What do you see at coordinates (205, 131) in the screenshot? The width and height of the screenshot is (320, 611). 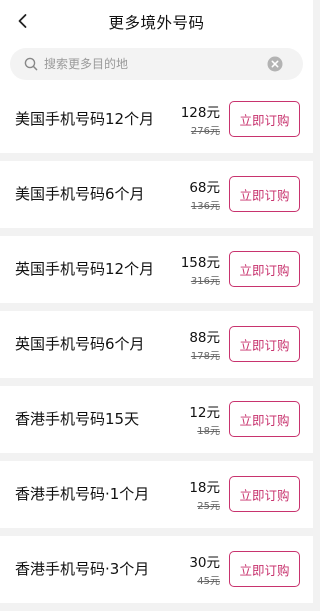 I see `original-price: 276元` at bounding box center [205, 131].